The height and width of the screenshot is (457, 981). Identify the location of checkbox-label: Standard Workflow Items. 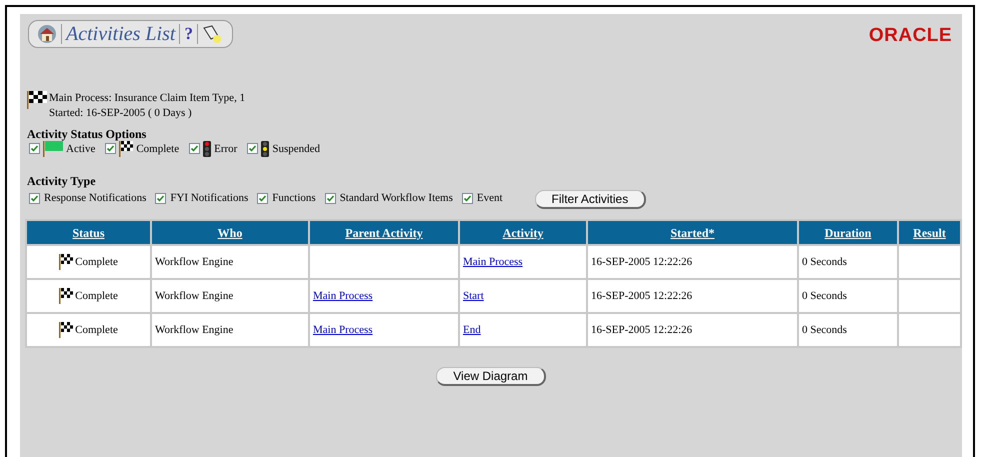
(396, 198).